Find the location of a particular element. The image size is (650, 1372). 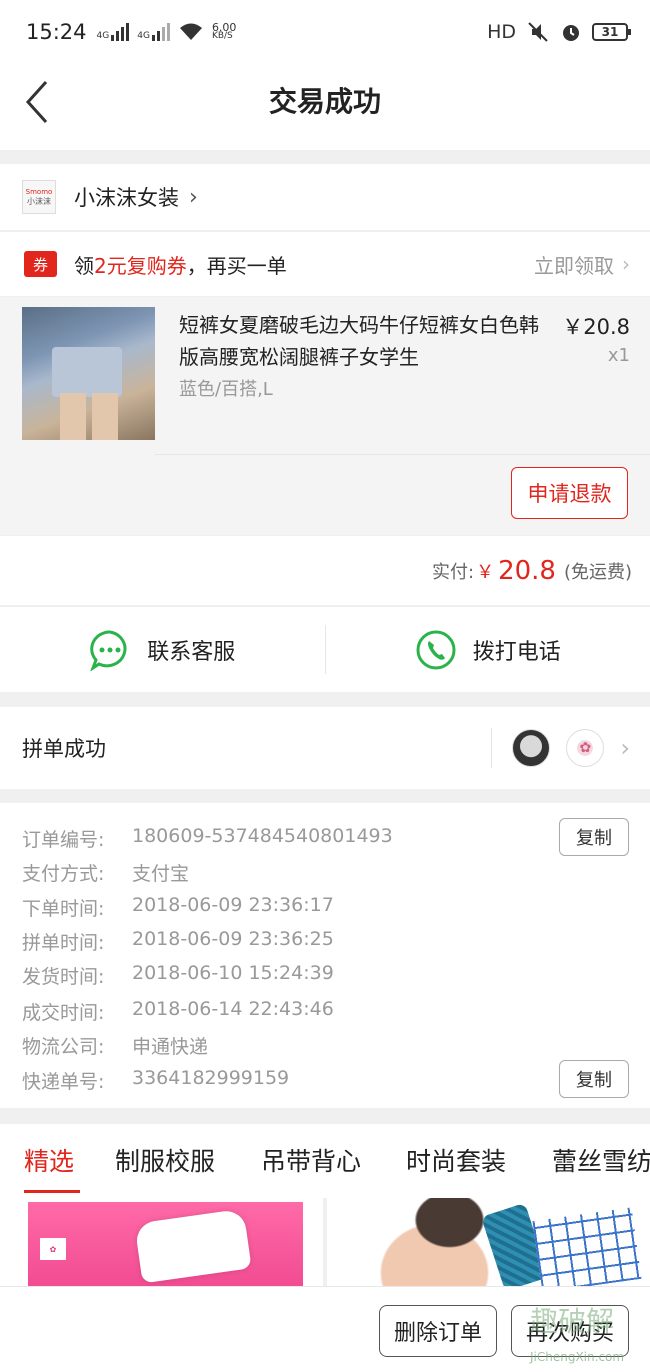

wifi-icon is located at coordinates (190, 31).